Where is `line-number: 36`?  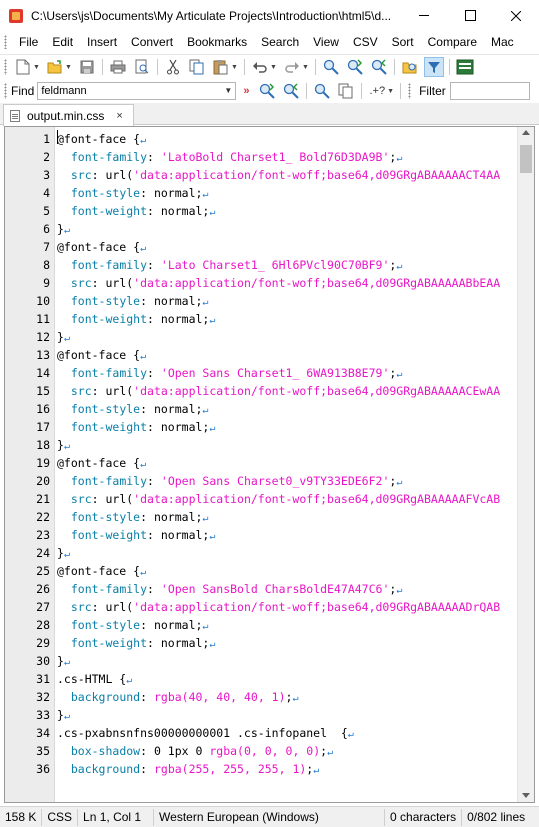
line-number: 36 is located at coordinates (43, 769).